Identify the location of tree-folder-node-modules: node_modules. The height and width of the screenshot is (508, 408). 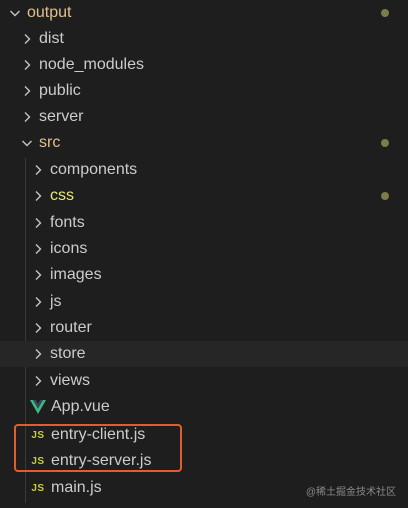
(204, 65).